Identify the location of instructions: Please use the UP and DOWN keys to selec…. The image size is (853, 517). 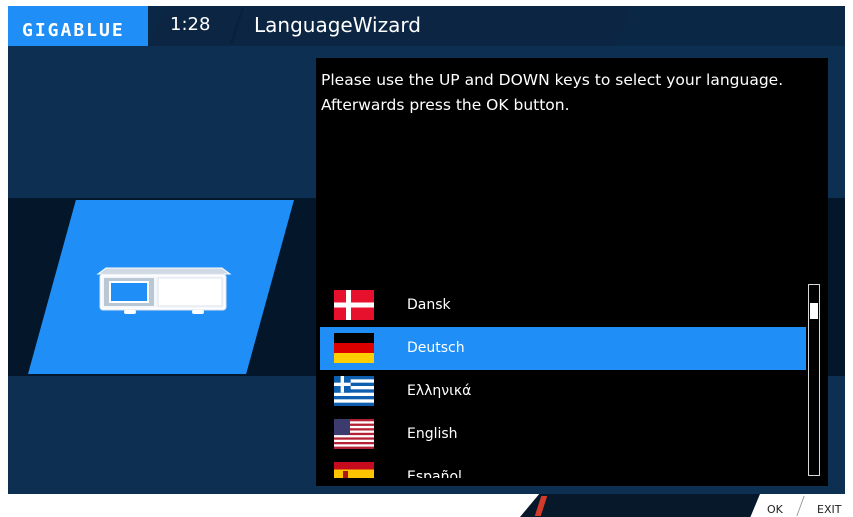
(566, 93).